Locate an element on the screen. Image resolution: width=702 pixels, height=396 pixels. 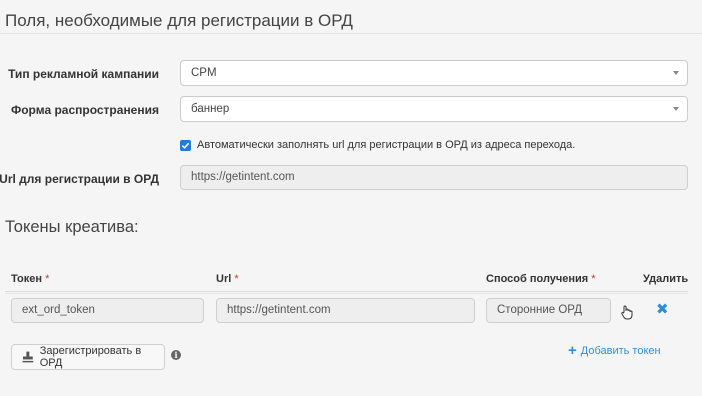
column-header-delete: Удалить is located at coordinates (666, 279).